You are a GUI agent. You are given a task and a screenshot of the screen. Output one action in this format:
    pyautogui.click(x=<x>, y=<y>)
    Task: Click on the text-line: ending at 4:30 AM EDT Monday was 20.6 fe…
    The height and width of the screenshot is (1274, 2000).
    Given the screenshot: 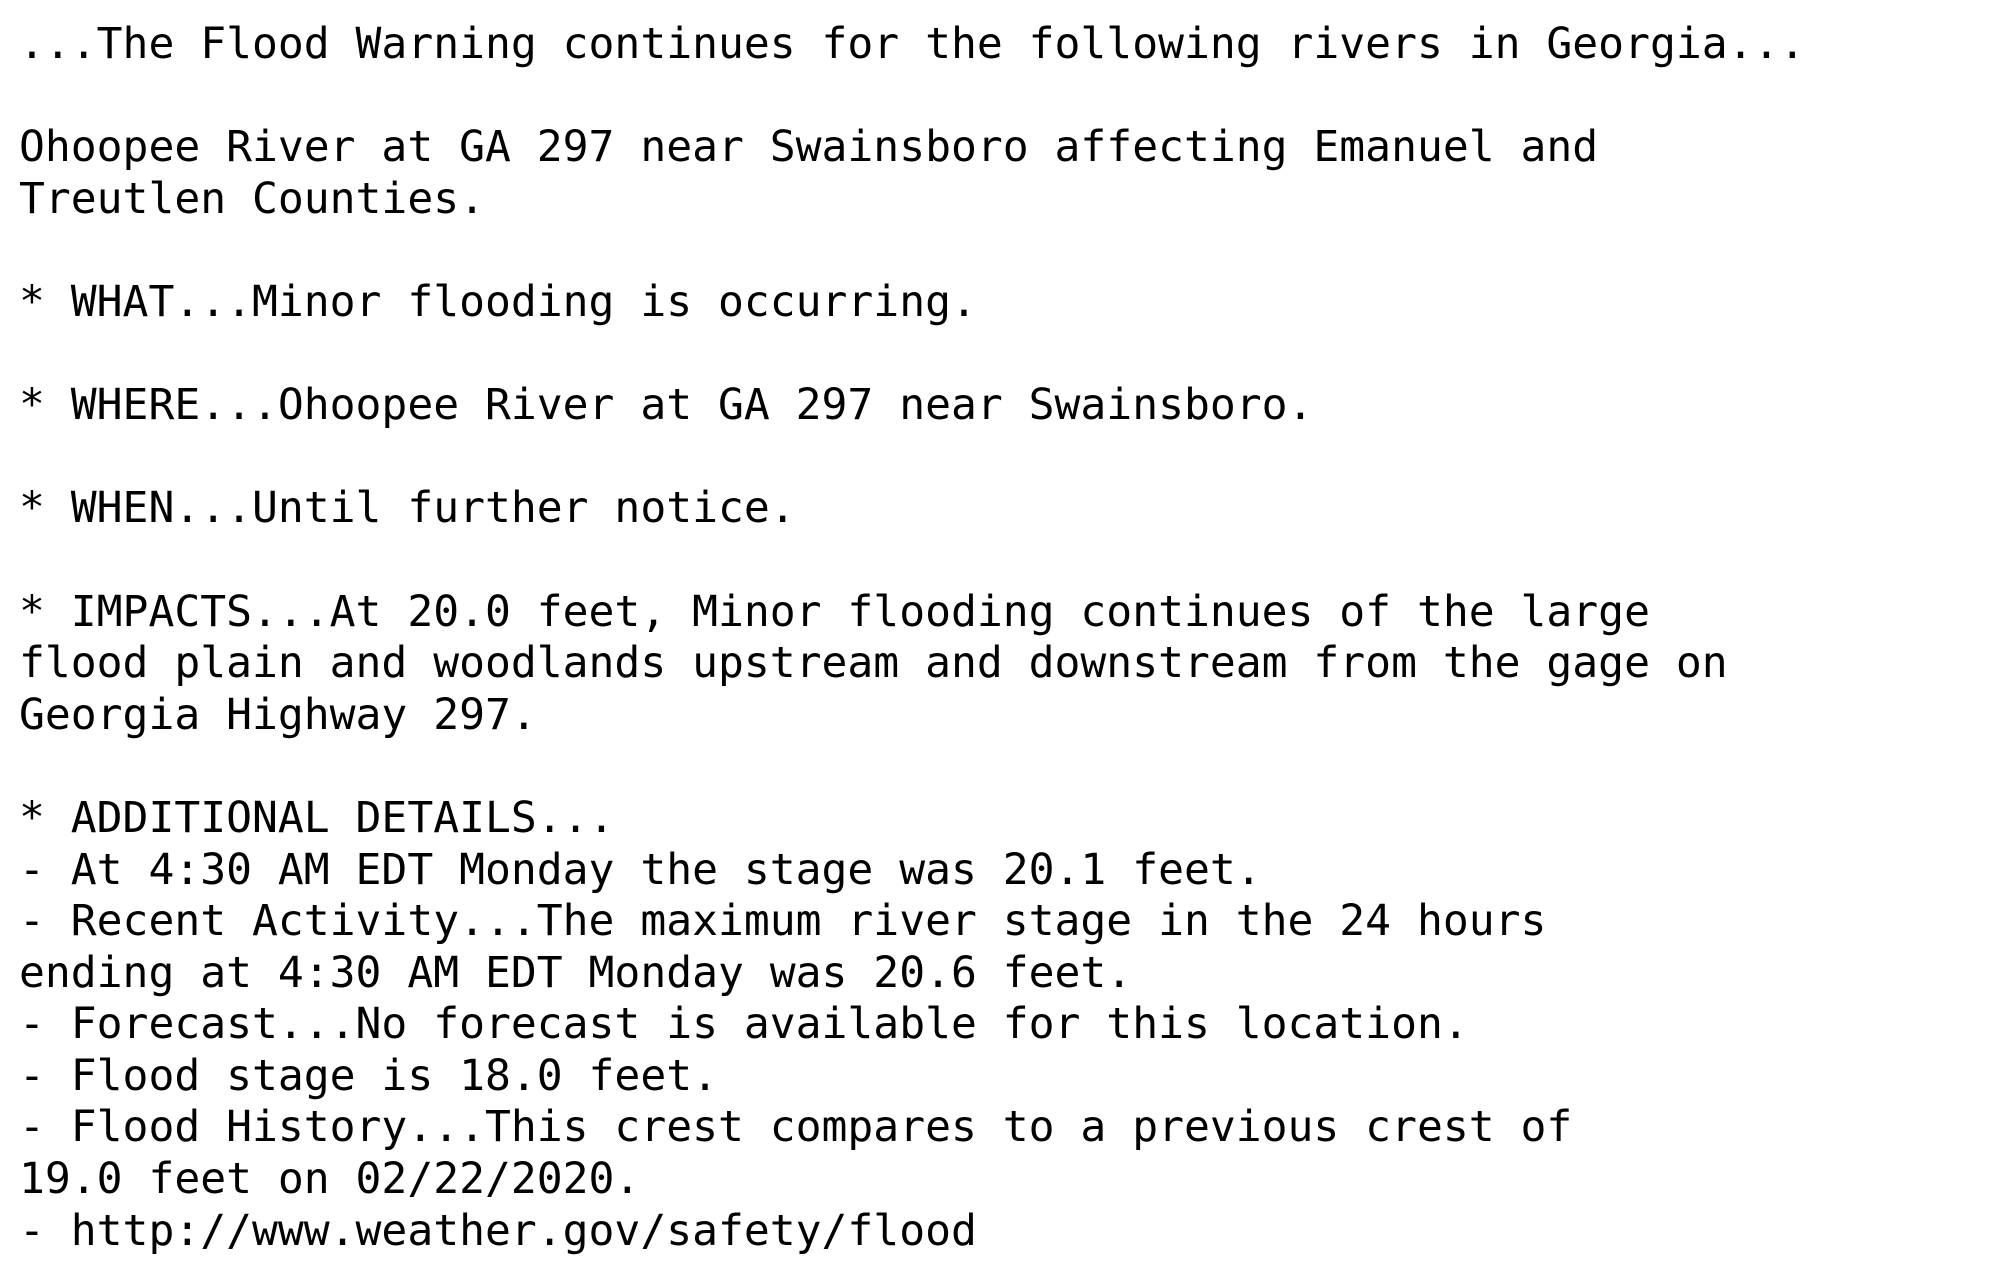 What is the action you would take?
    pyautogui.click(x=576, y=972)
    